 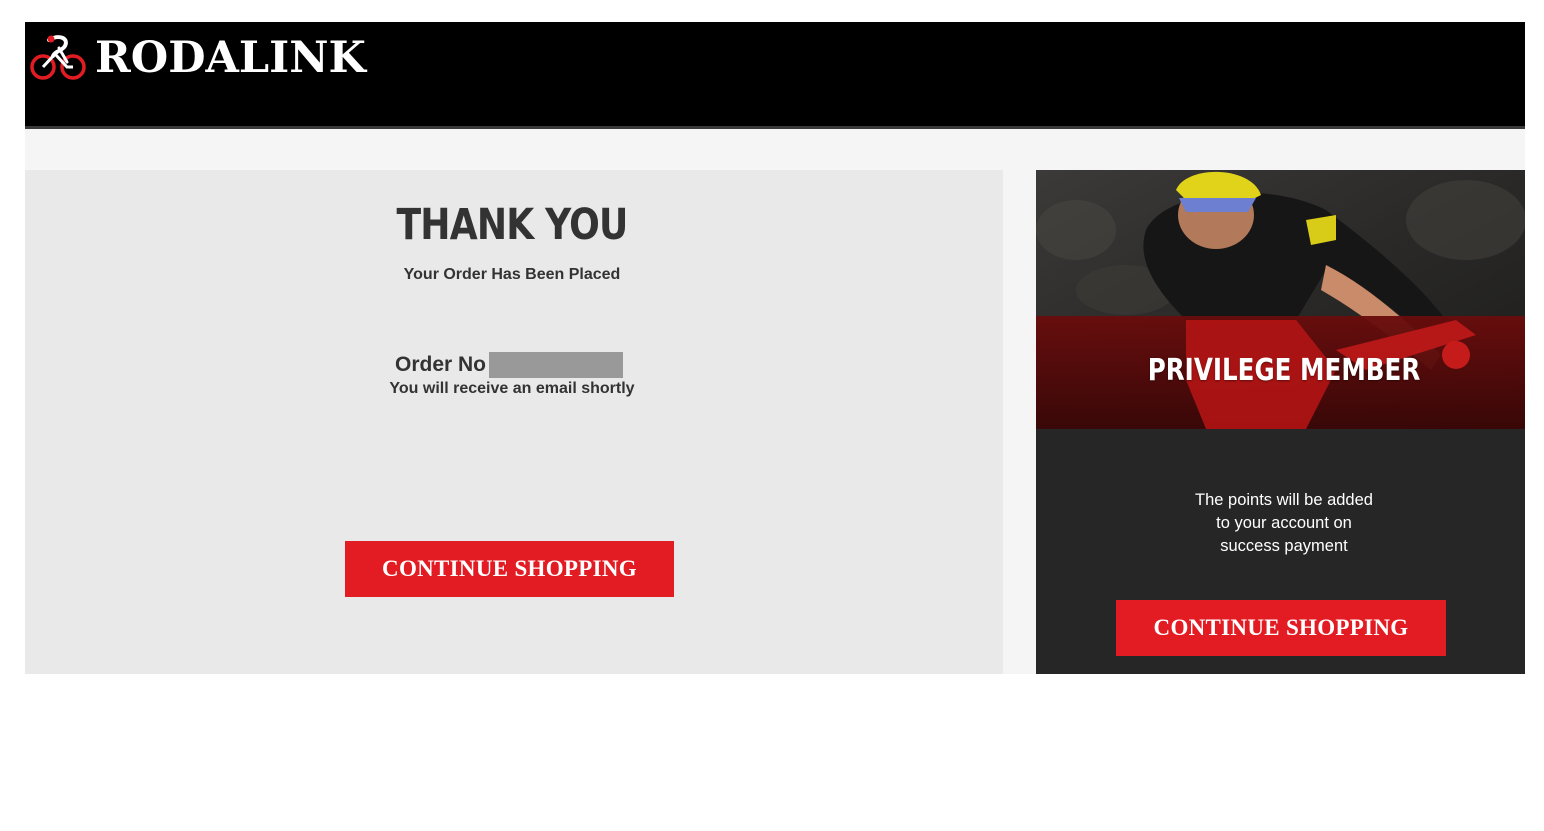 I want to click on thank-you-heading: THANK YOU, so click(x=512, y=225).